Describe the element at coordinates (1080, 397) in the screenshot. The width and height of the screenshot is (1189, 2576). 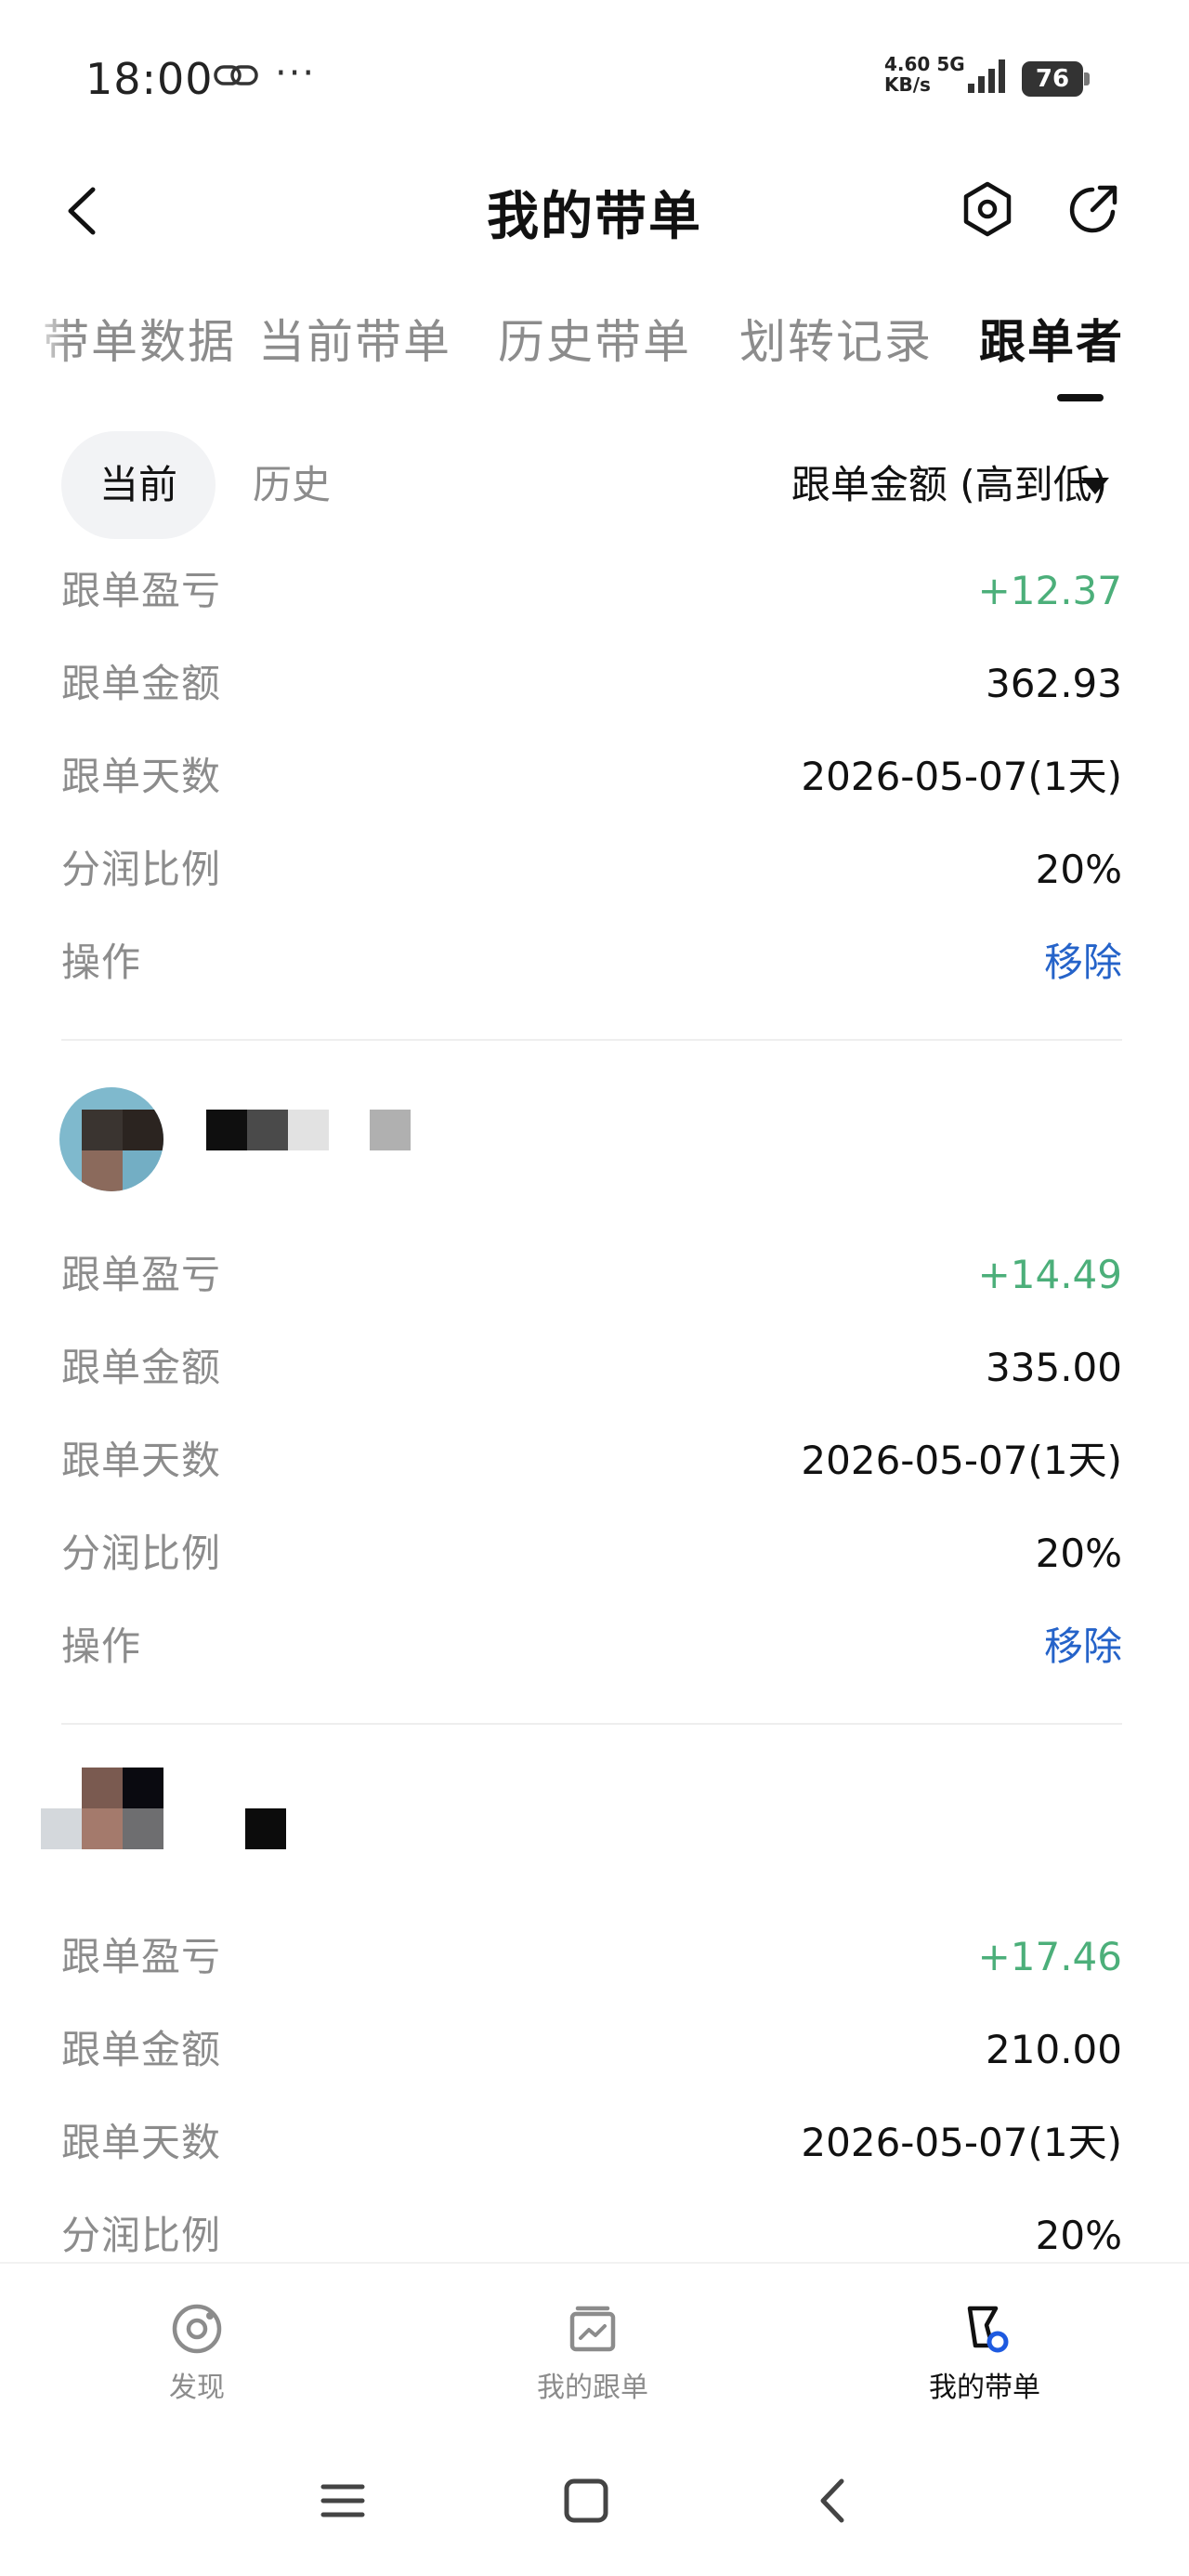
I see `active-tab-indicator` at that location.